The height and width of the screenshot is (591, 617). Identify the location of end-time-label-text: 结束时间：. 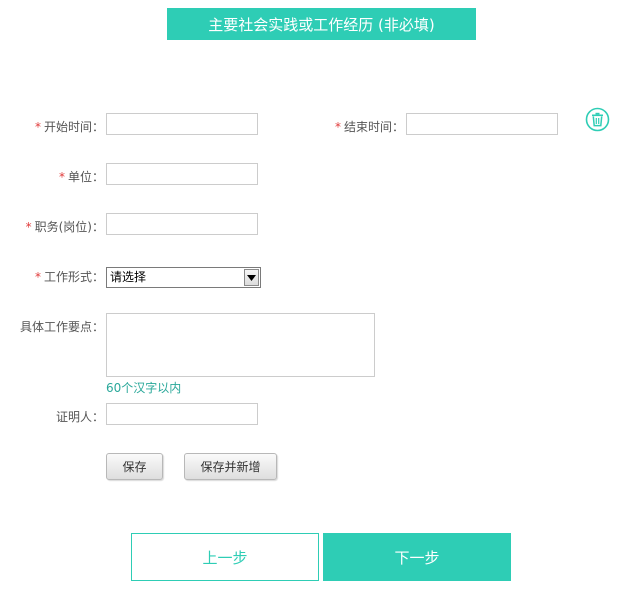
(373, 127).